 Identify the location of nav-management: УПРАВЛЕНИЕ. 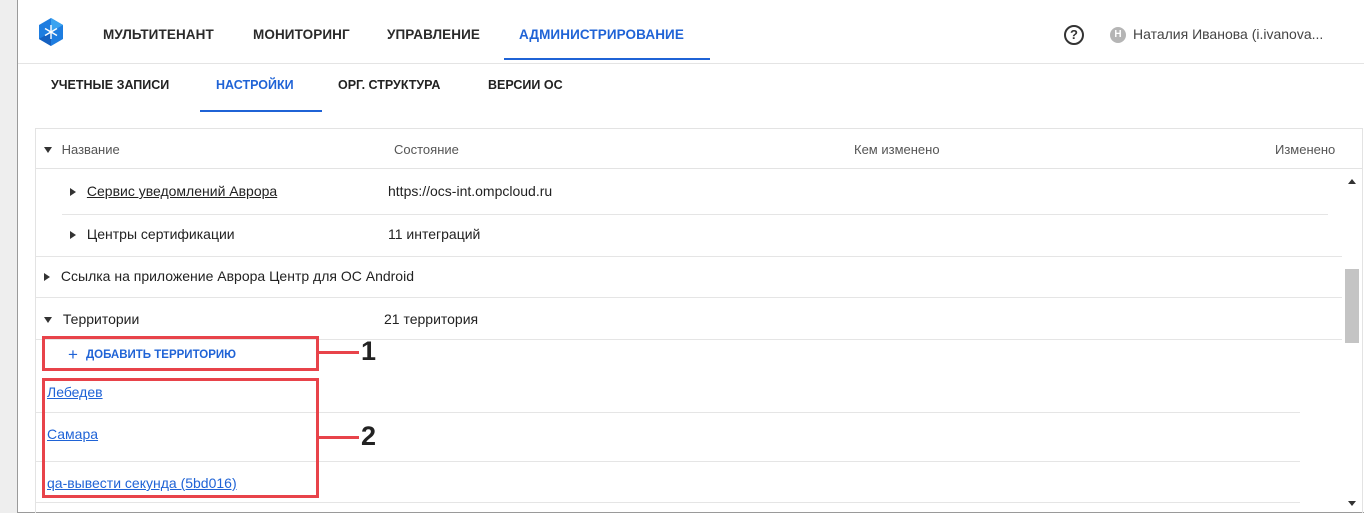
(433, 31).